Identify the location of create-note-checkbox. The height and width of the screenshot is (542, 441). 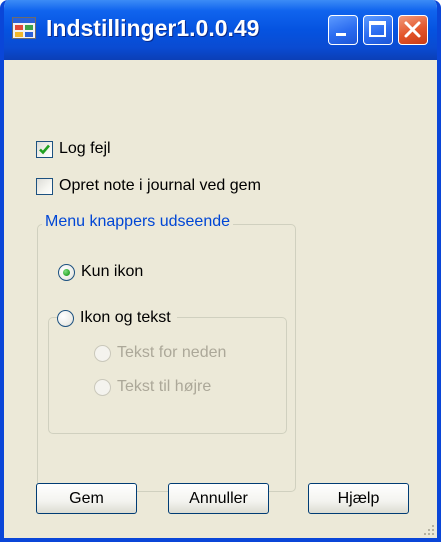
(44, 186).